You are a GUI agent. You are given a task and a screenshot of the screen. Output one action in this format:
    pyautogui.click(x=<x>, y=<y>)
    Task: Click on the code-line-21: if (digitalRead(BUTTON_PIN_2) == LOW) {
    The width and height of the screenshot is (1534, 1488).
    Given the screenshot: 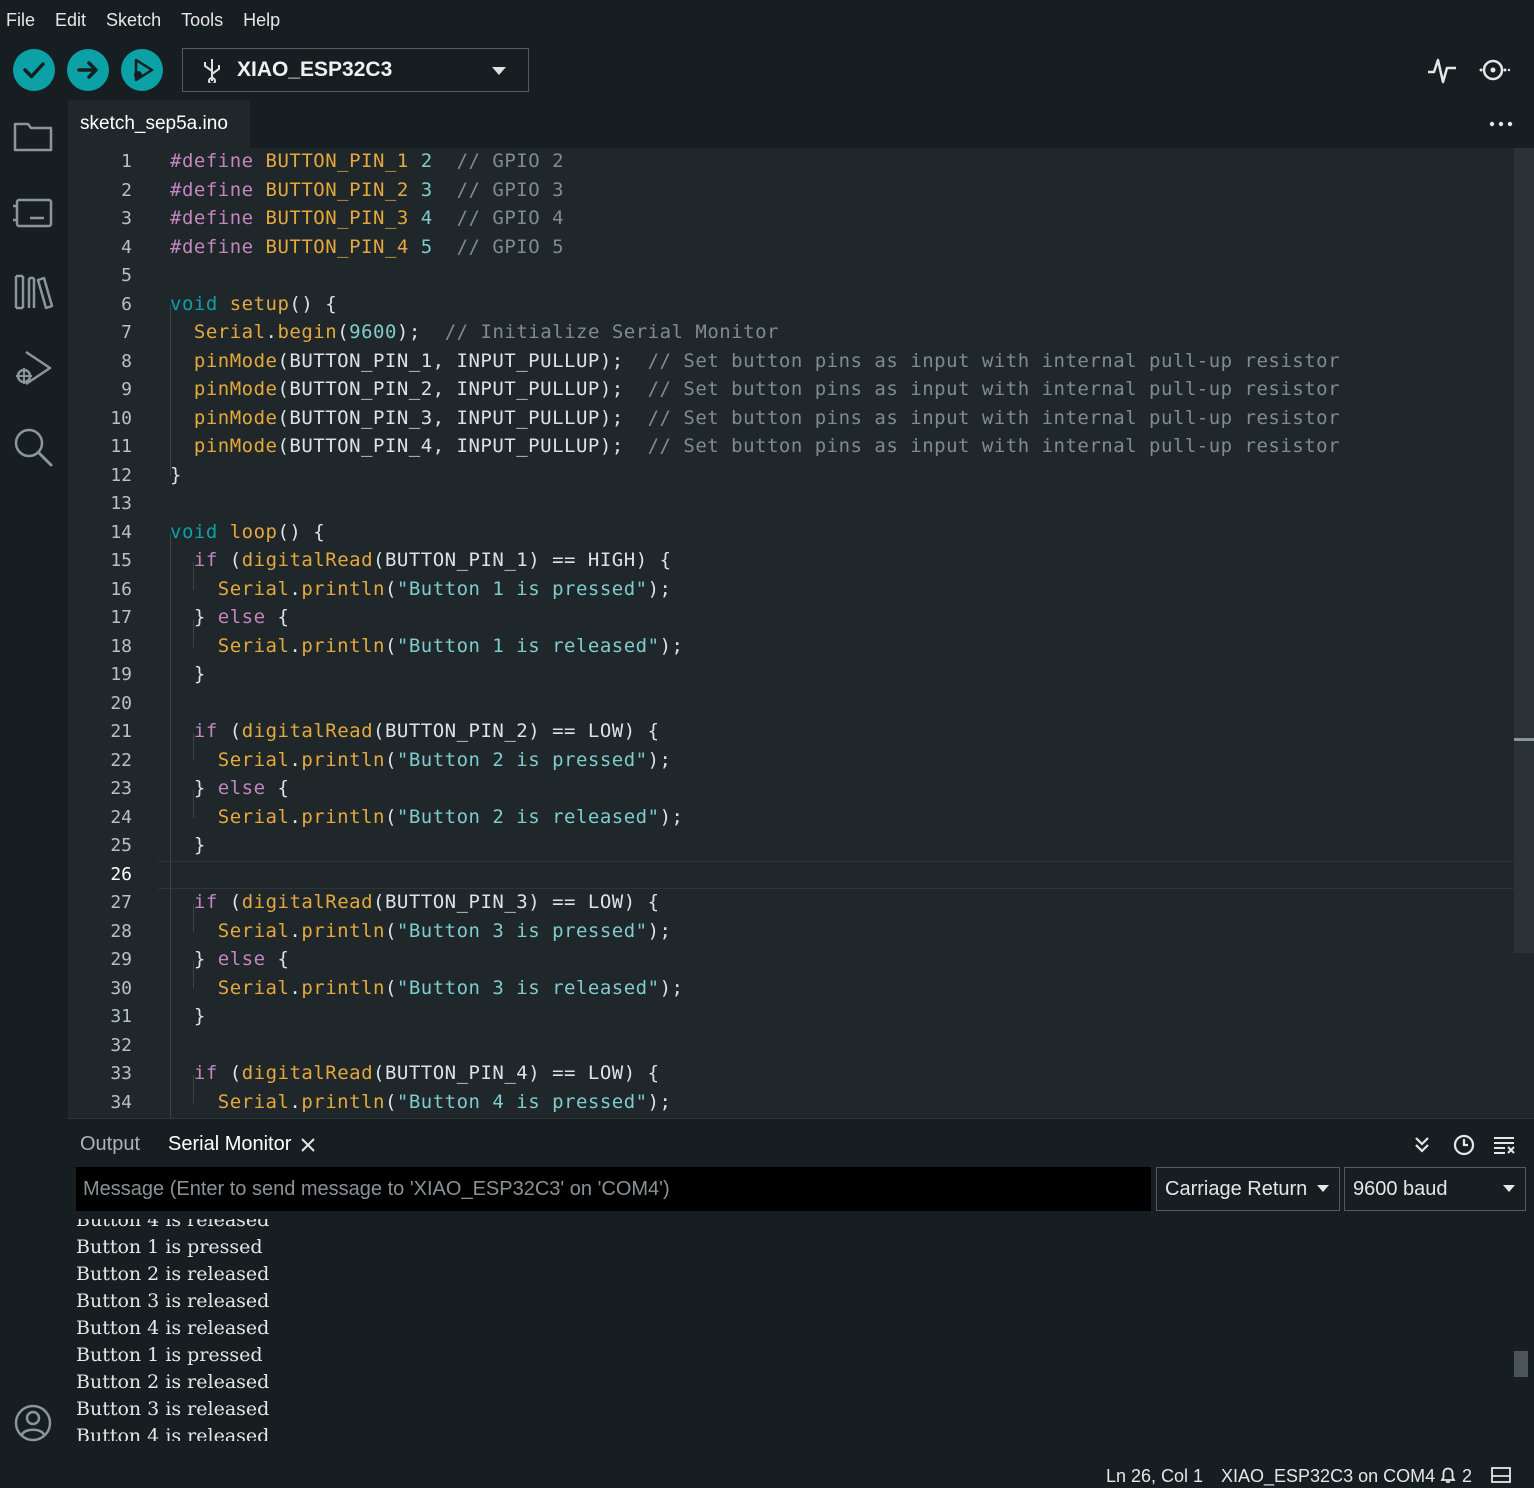 What is the action you would take?
    pyautogui.click(x=426, y=731)
    